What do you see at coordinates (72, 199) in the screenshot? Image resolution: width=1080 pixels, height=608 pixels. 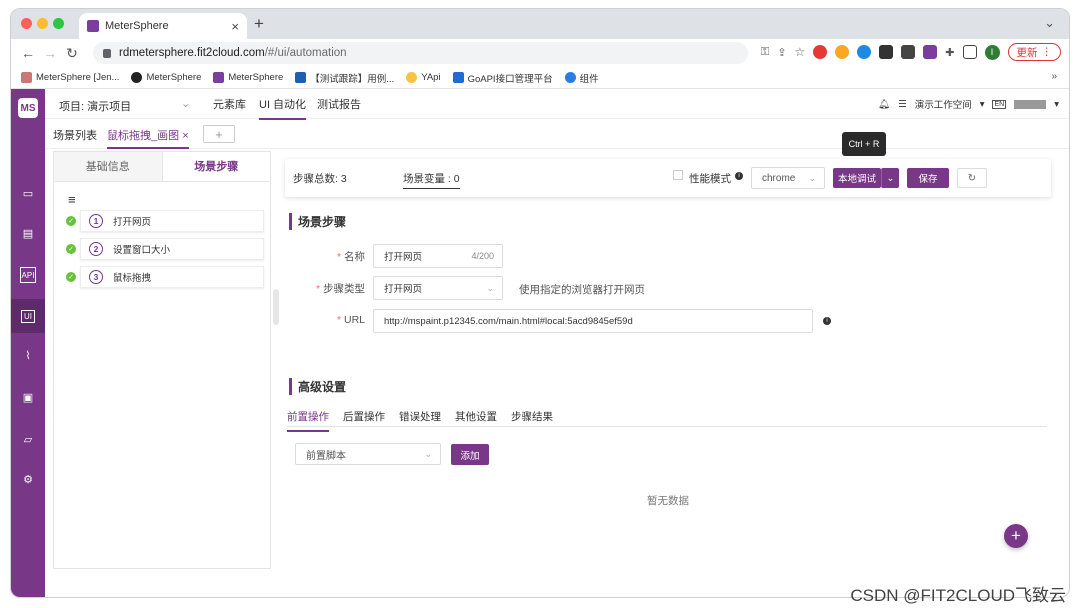 I see `menu-icon: ≡` at bounding box center [72, 199].